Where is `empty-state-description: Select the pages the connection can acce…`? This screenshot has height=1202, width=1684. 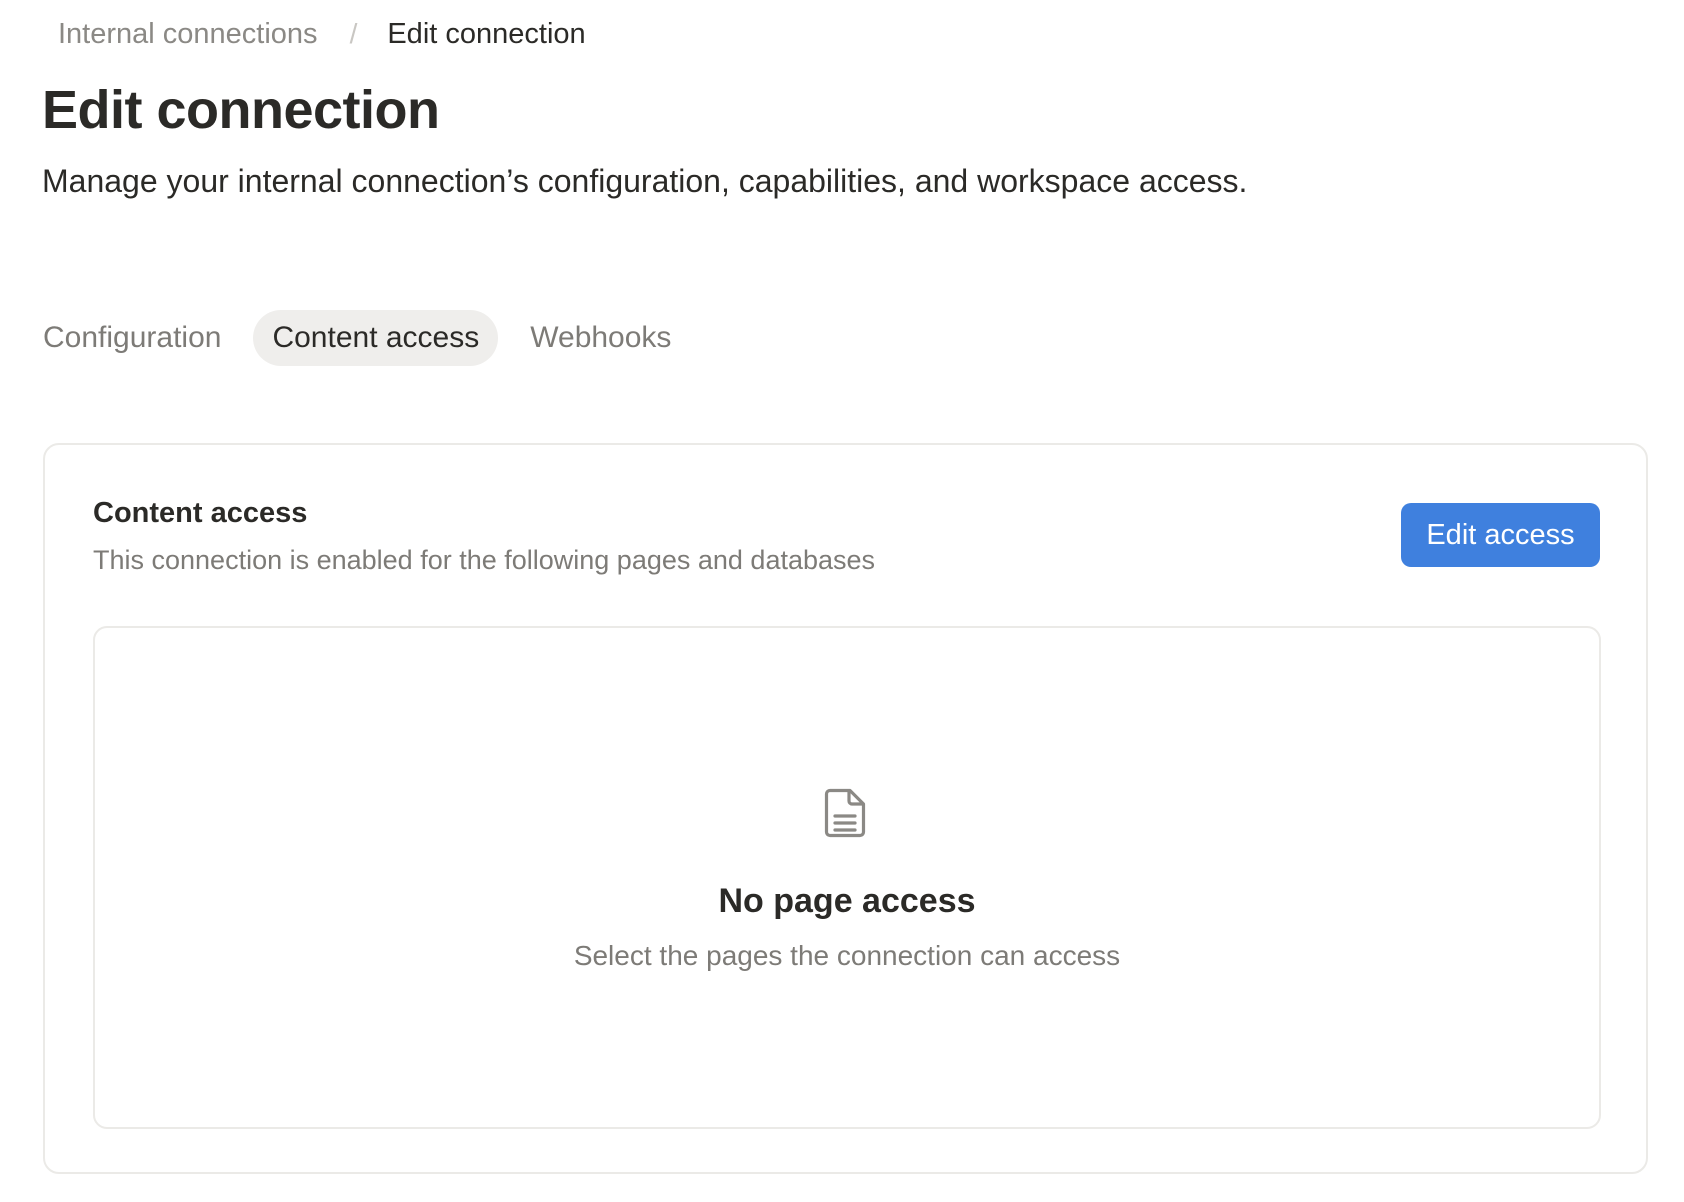
empty-state-description: Select the pages the connection can acce… is located at coordinates (847, 955).